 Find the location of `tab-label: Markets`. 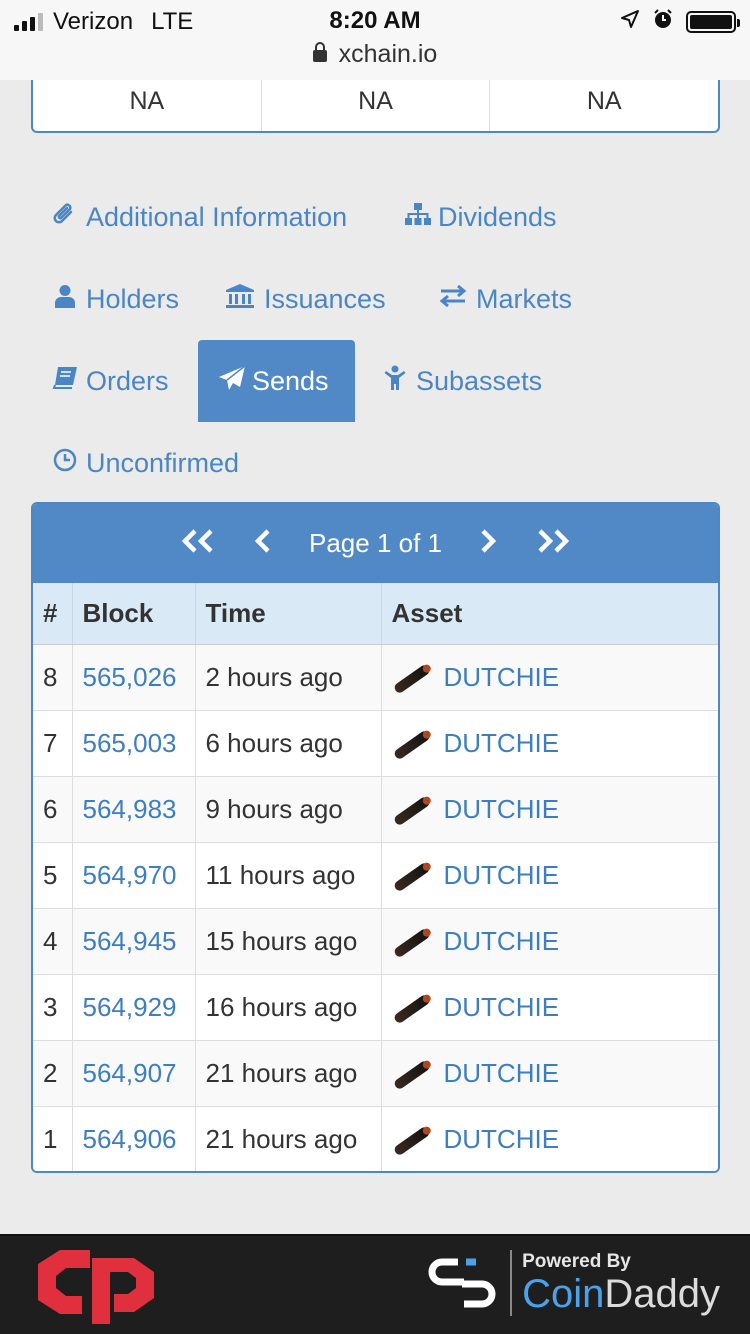

tab-label: Markets is located at coordinates (524, 298).